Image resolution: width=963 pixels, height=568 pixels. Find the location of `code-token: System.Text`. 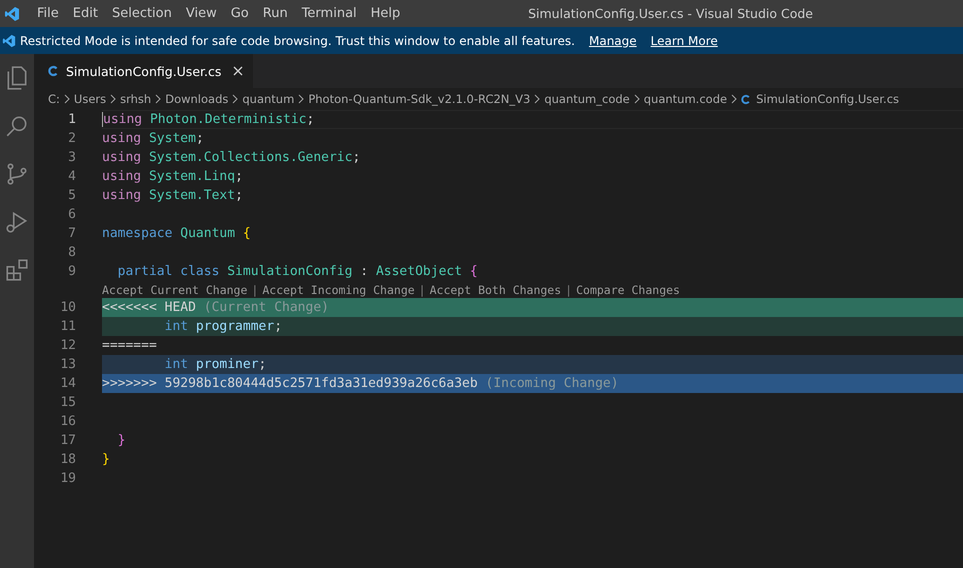

code-token: System.Text is located at coordinates (192, 195).